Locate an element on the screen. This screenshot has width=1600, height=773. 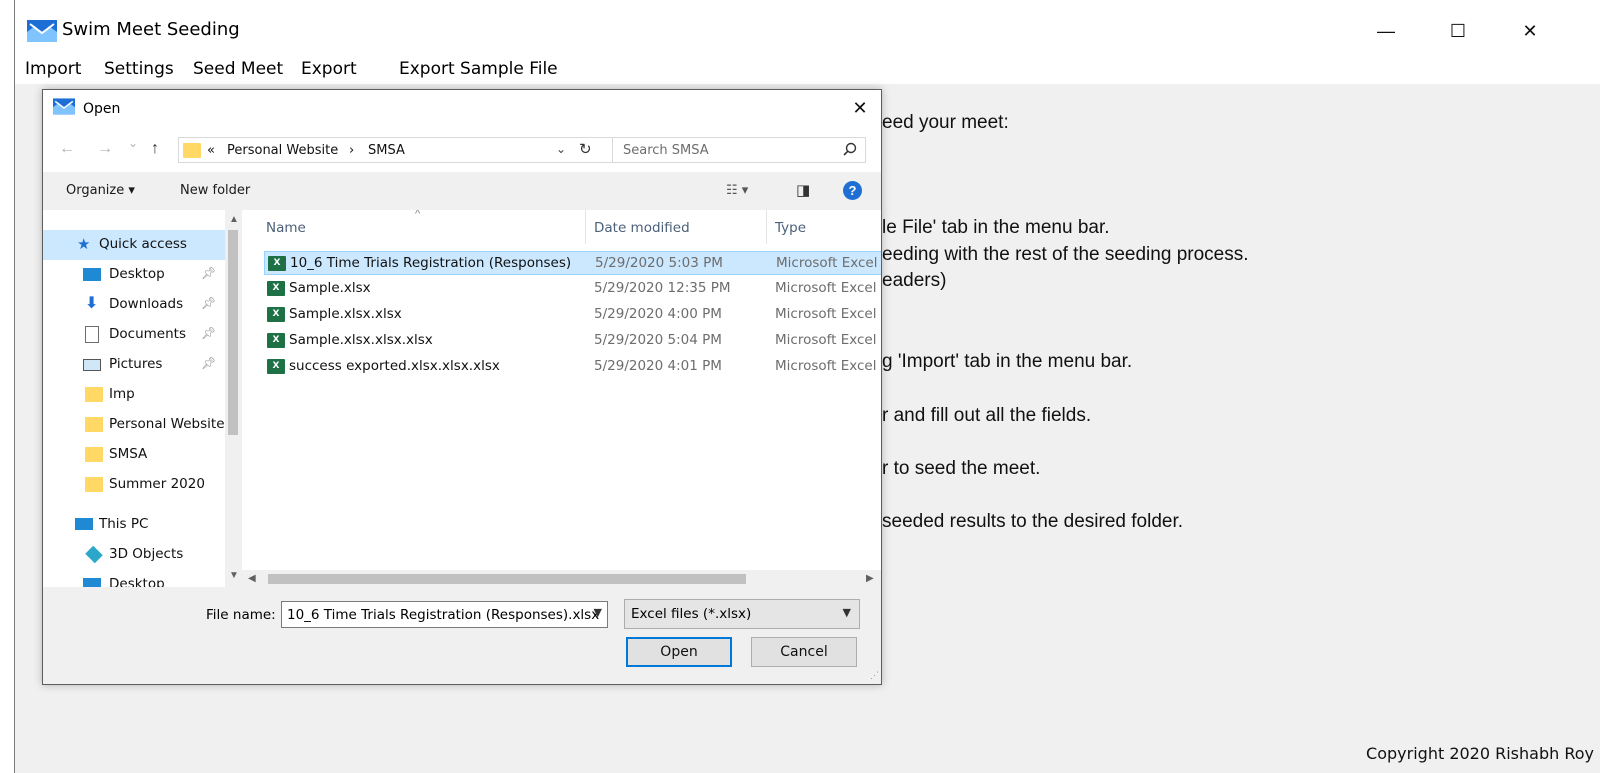
nav-item-documents: Documents 📌︎ is located at coordinates (134, 335).